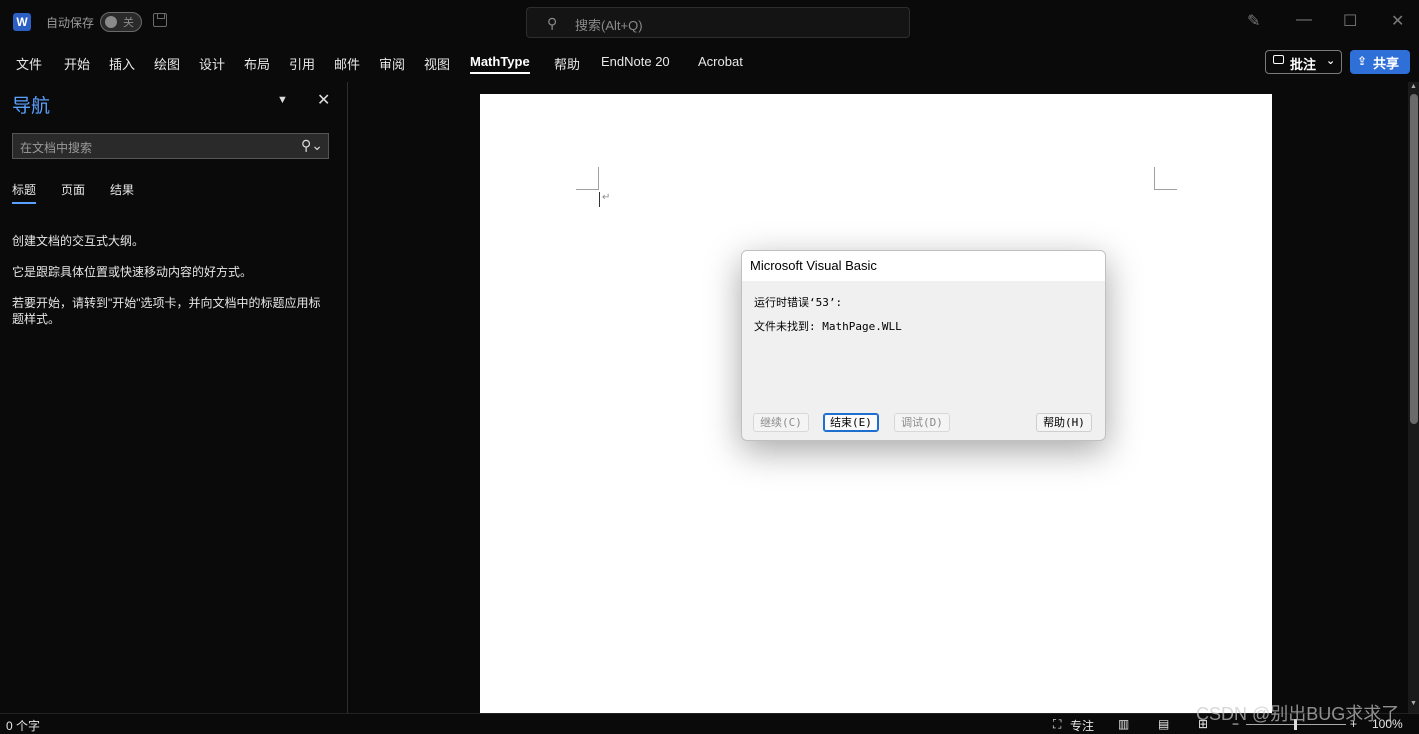 Image resolution: width=1419 pixels, height=734 pixels. Describe the element at coordinates (170, 146) in the screenshot. I see `document-search-input: 在文档中搜索 ⚲⌄` at that location.